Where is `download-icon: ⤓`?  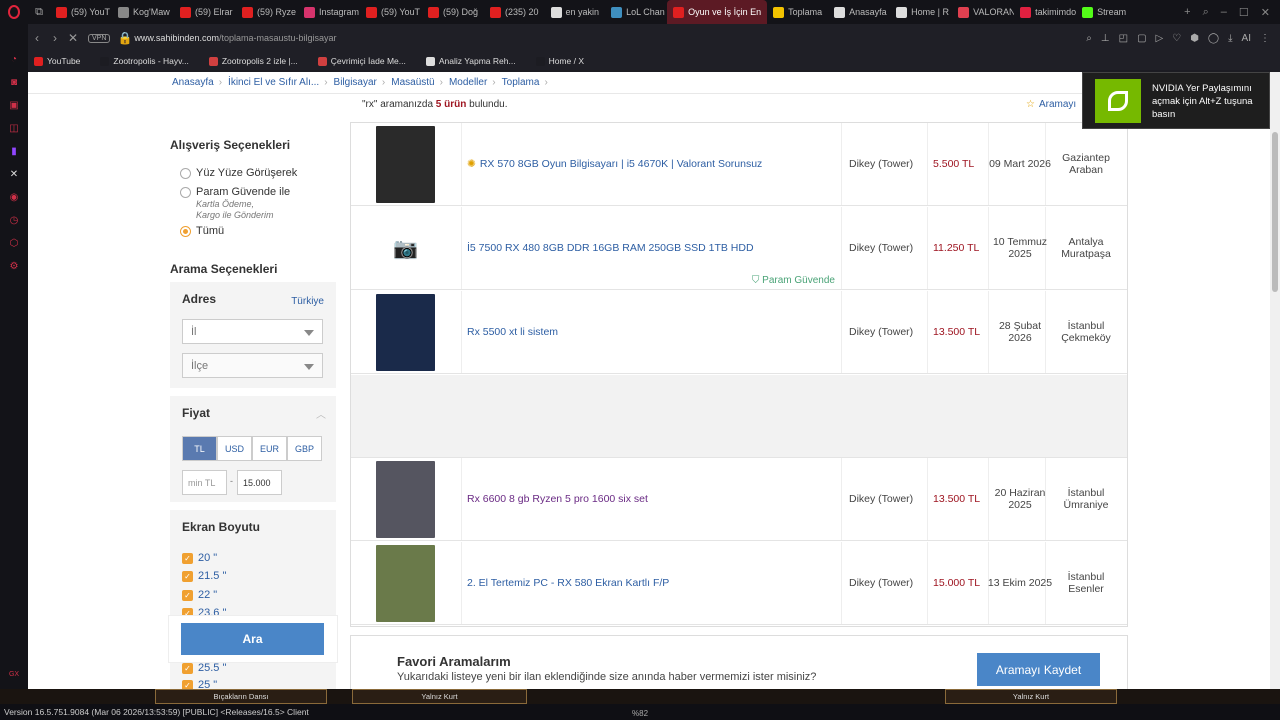 download-icon: ⤓ is located at coordinates (1230, 38).